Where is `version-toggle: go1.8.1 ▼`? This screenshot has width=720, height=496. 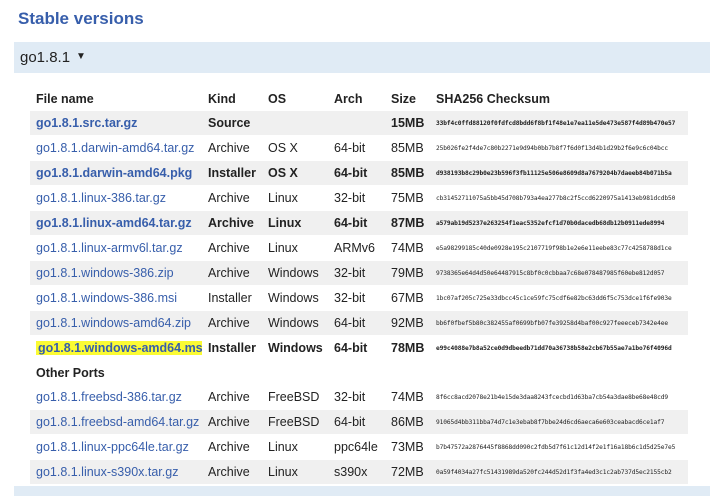 version-toggle: go1.8.1 ▼ is located at coordinates (362, 57).